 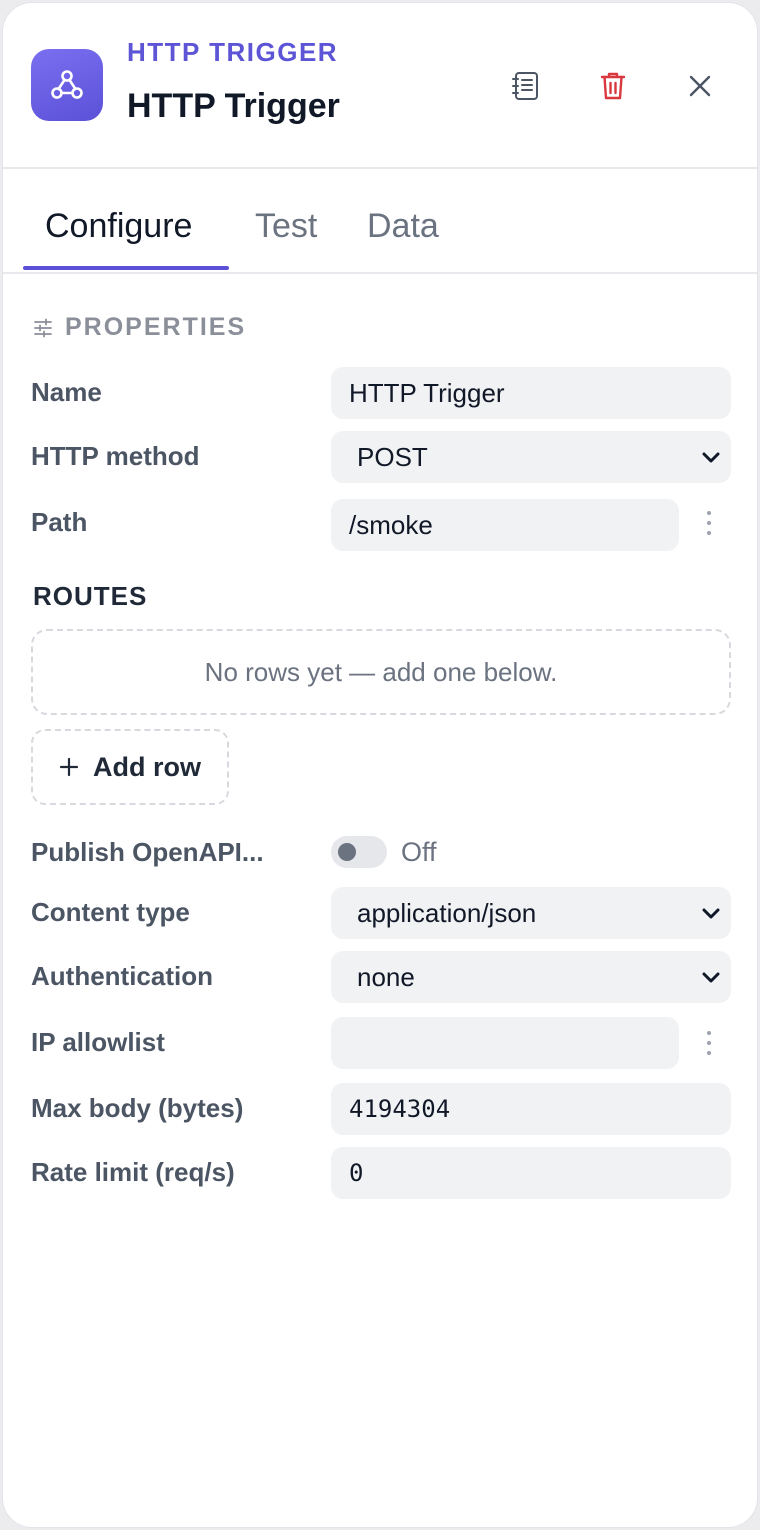 I want to click on rate-limit-label: Rate limit (req/s), so click(x=133, y=1172).